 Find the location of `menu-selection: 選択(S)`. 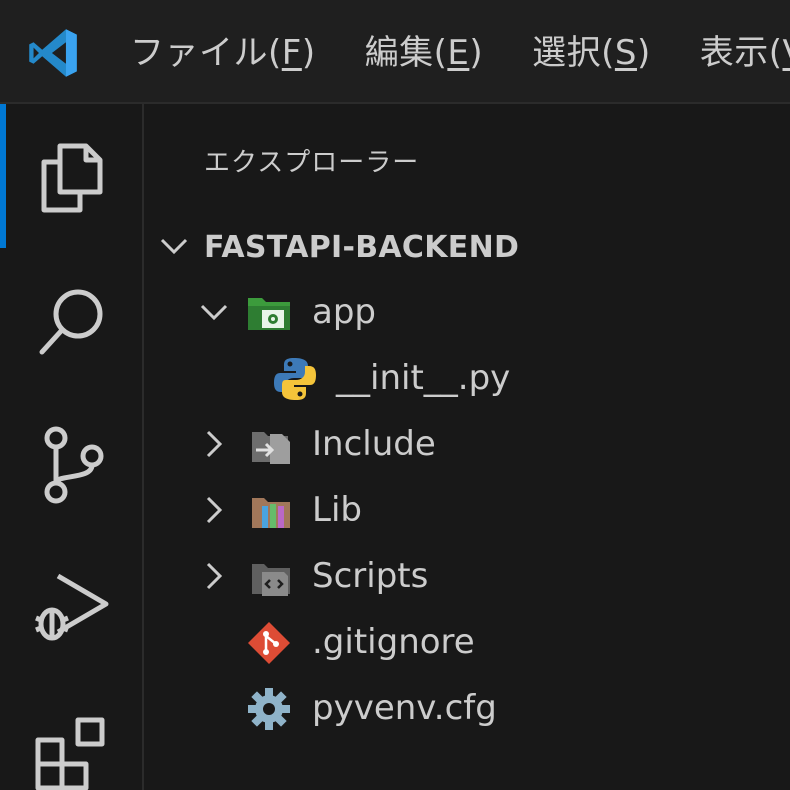

menu-selection: 選択(S) is located at coordinates (591, 53).